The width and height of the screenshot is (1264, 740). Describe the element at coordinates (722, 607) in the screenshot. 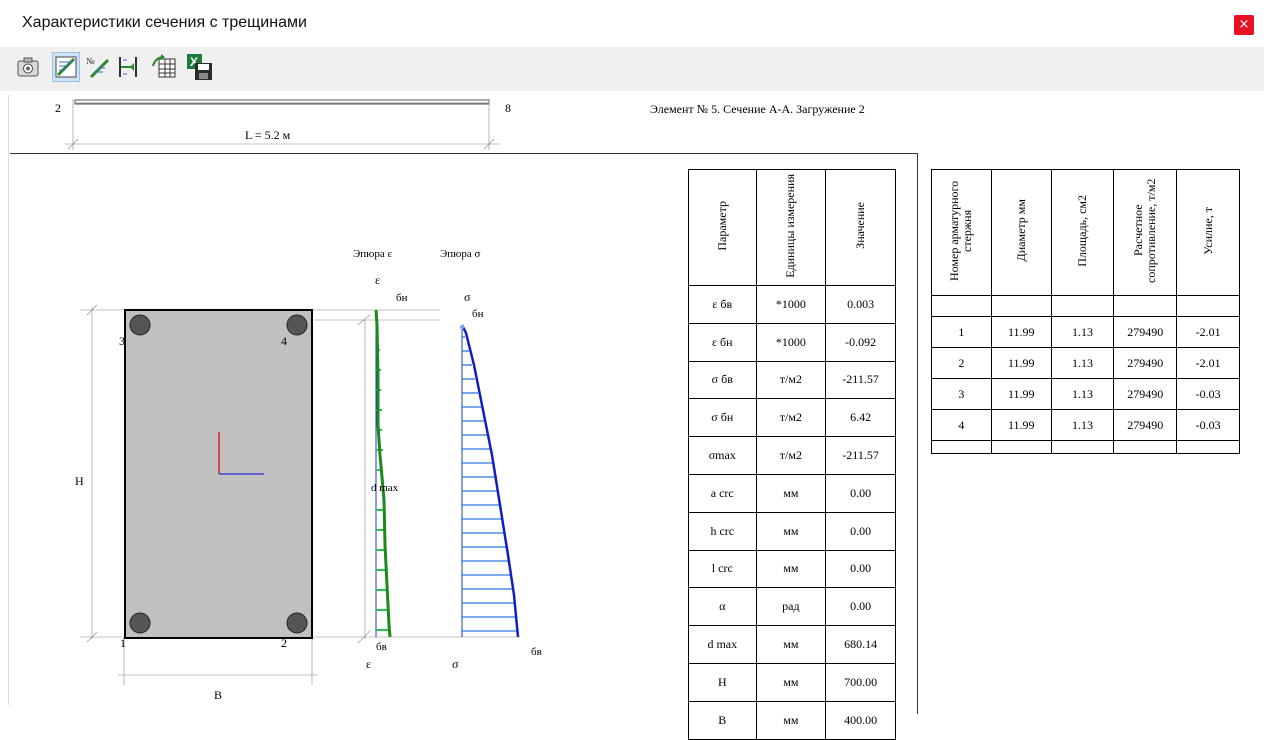

I see `params-cell-param: α` at that location.